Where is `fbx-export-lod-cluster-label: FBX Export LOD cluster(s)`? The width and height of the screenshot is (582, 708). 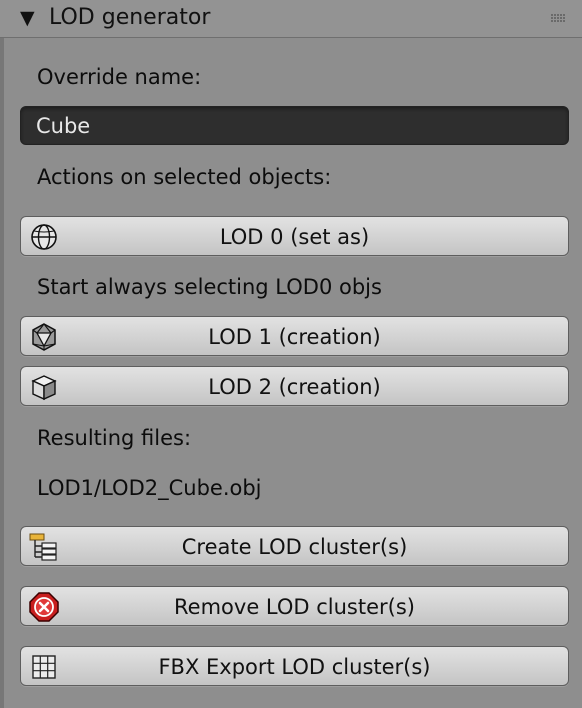 fbx-export-lod-cluster-label: FBX Export LOD cluster(s) is located at coordinates (294, 667).